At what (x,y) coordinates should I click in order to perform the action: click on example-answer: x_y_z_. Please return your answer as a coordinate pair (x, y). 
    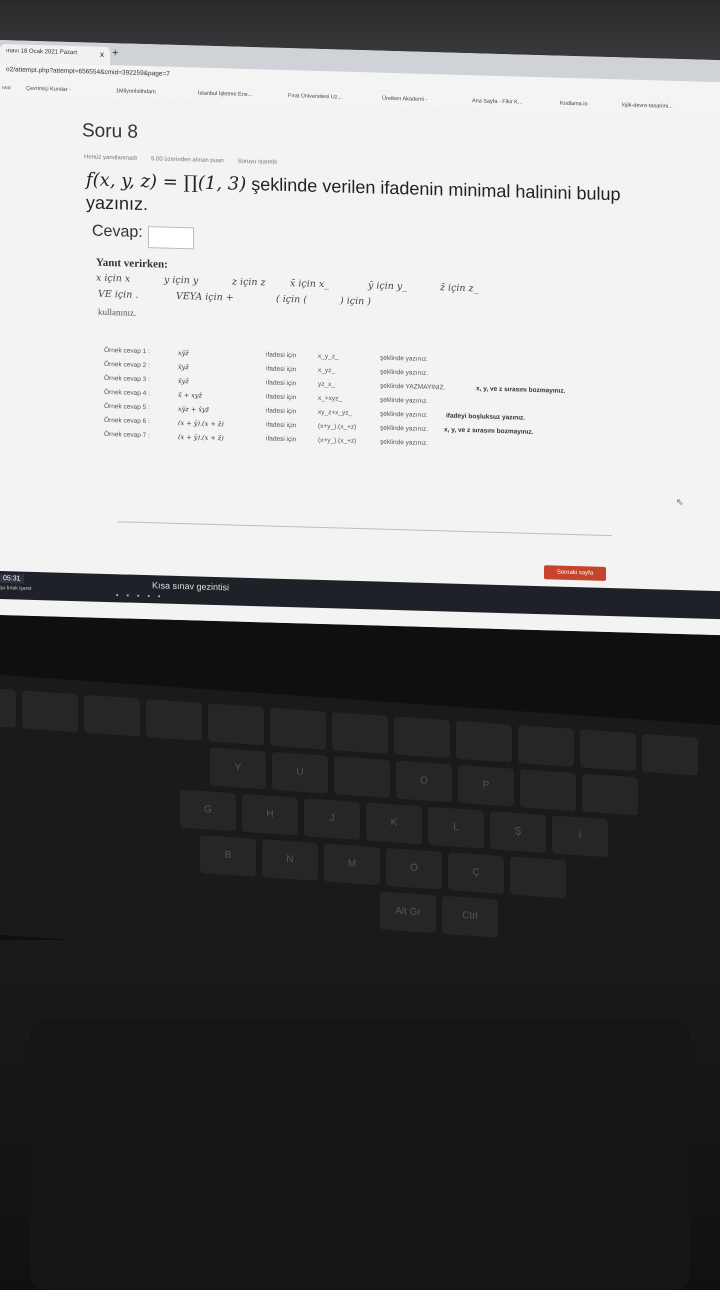
    Looking at the image, I should click on (328, 356).